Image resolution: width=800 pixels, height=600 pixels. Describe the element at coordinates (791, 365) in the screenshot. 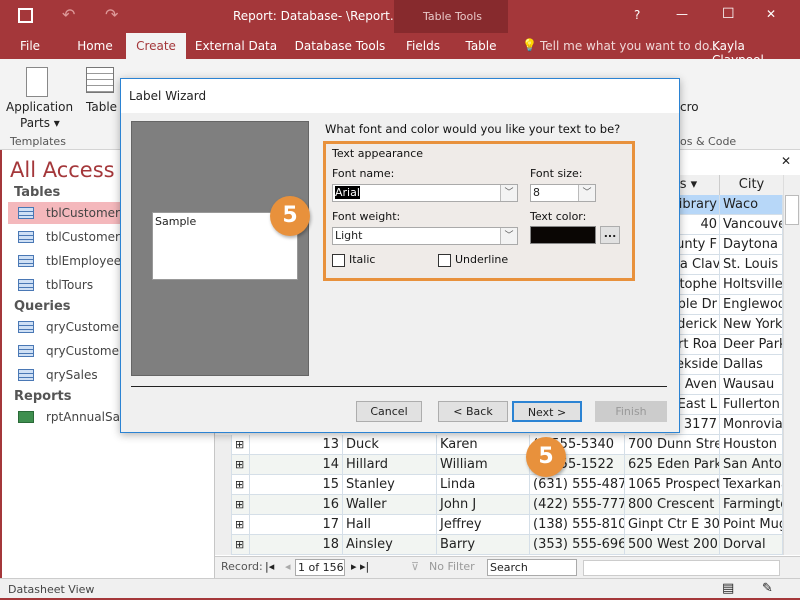

I see `vertical-scrollbar` at that location.